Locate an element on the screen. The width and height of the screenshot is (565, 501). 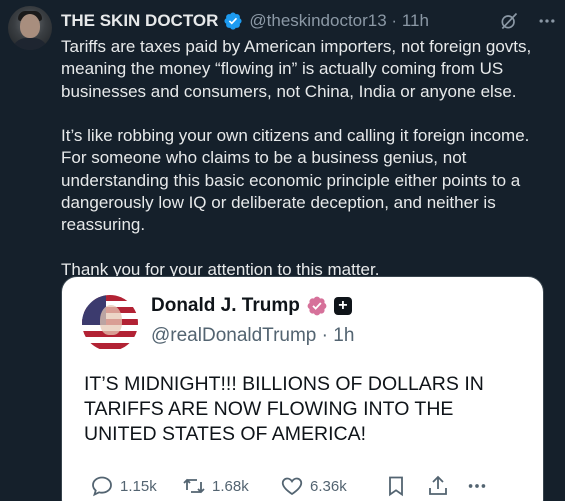
author-name: THE SKIN DOCTOR is located at coordinates (139, 21).